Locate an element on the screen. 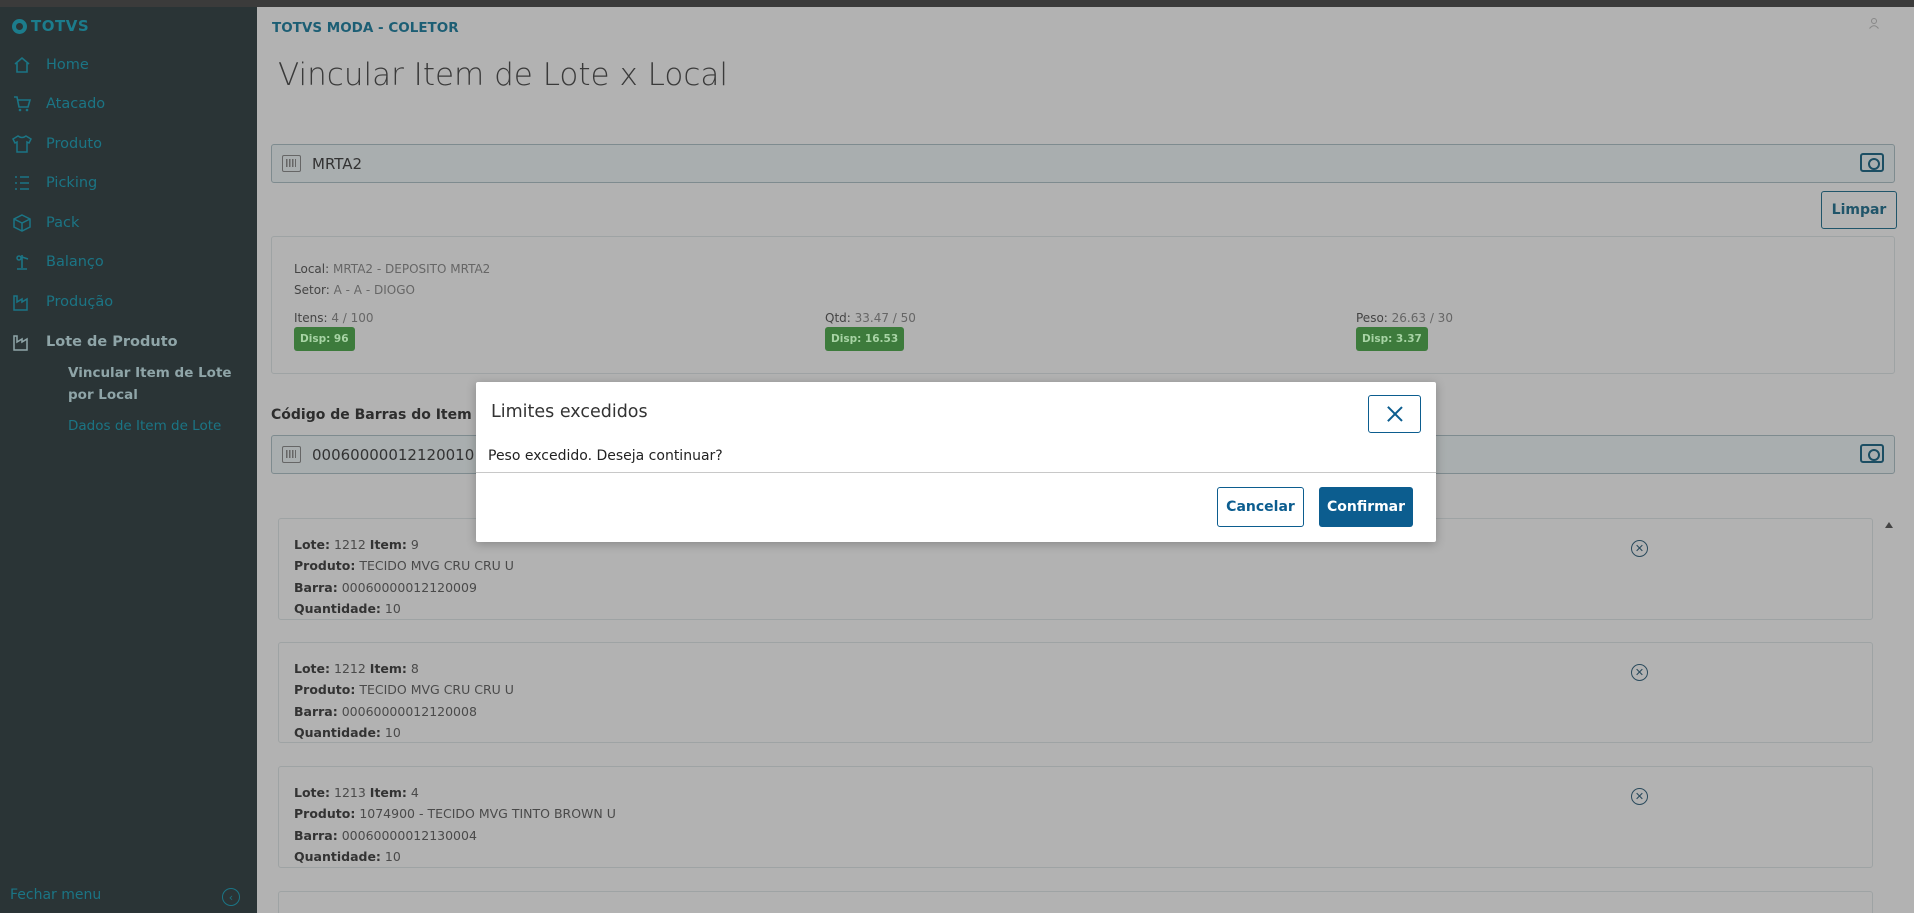 The height and width of the screenshot is (913, 1914). dialog-title: Limites excedidos is located at coordinates (569, 412).